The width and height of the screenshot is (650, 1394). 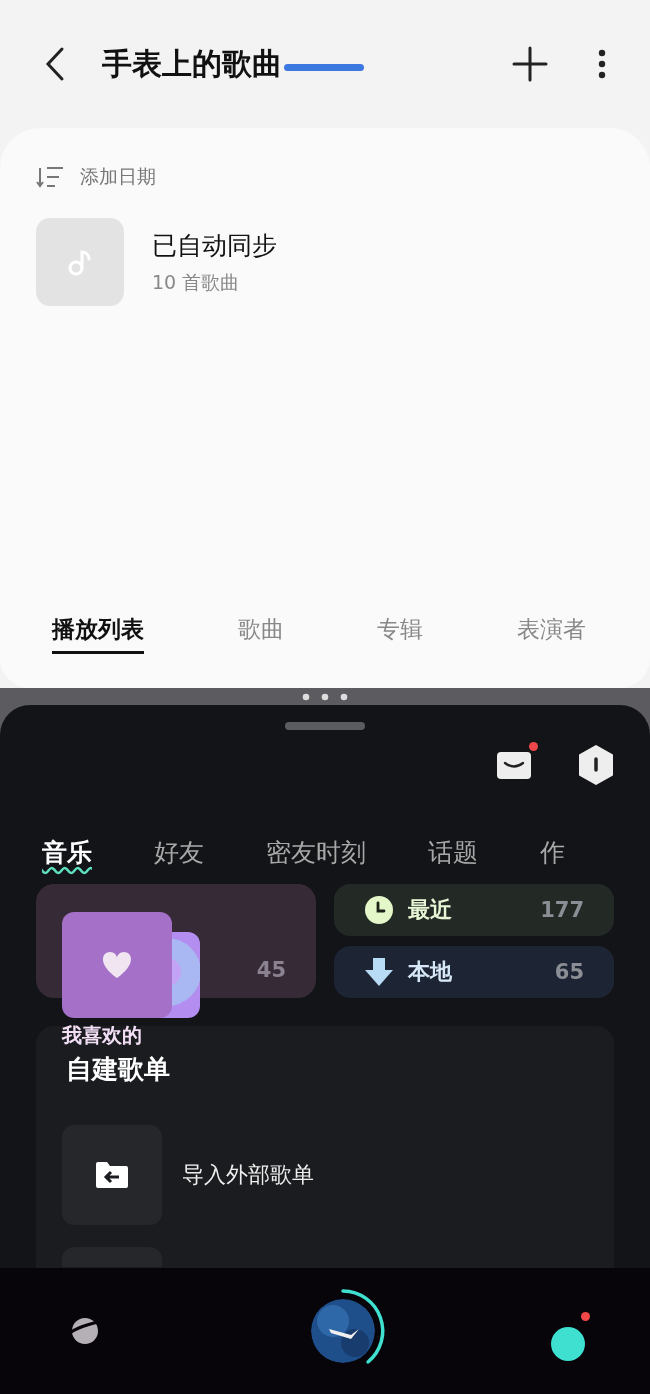 What do you see at coordinates (112, 1257) in the screenshot?
I see `playlist-thumbnail` at bounding box center [112, 1257].